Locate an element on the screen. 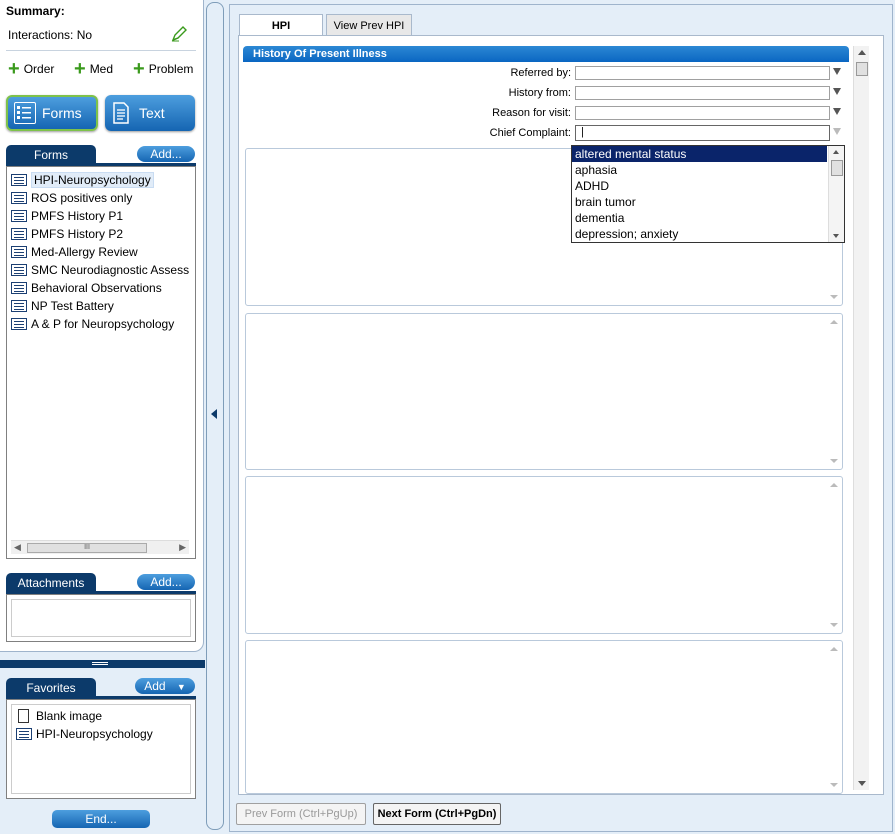 Image resolution: width=895 pixels, height=834 pixels. list-item-label: Med-Allergy Review is located at coordinates (84, 252).